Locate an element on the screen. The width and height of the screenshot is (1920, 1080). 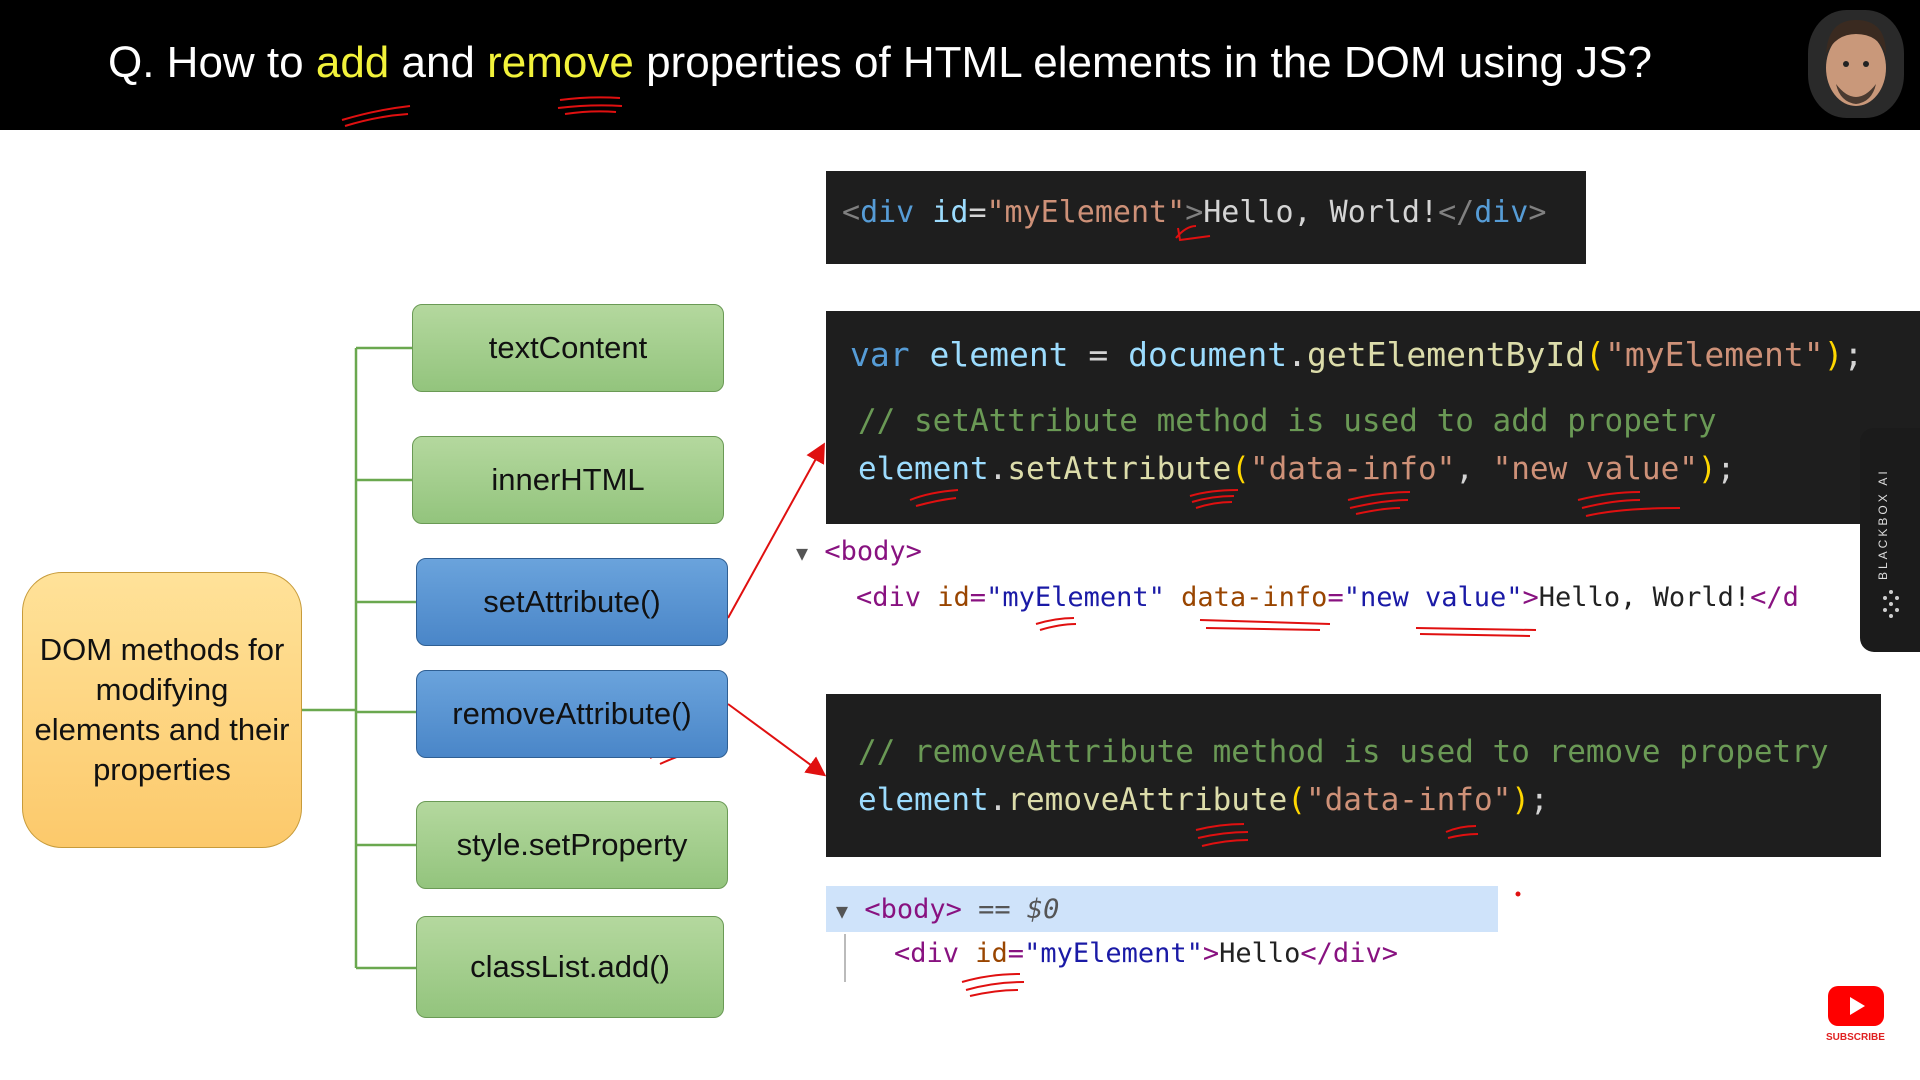
subscribe-label: SUBSCRIBE is located at coordinates (1855, 1037).